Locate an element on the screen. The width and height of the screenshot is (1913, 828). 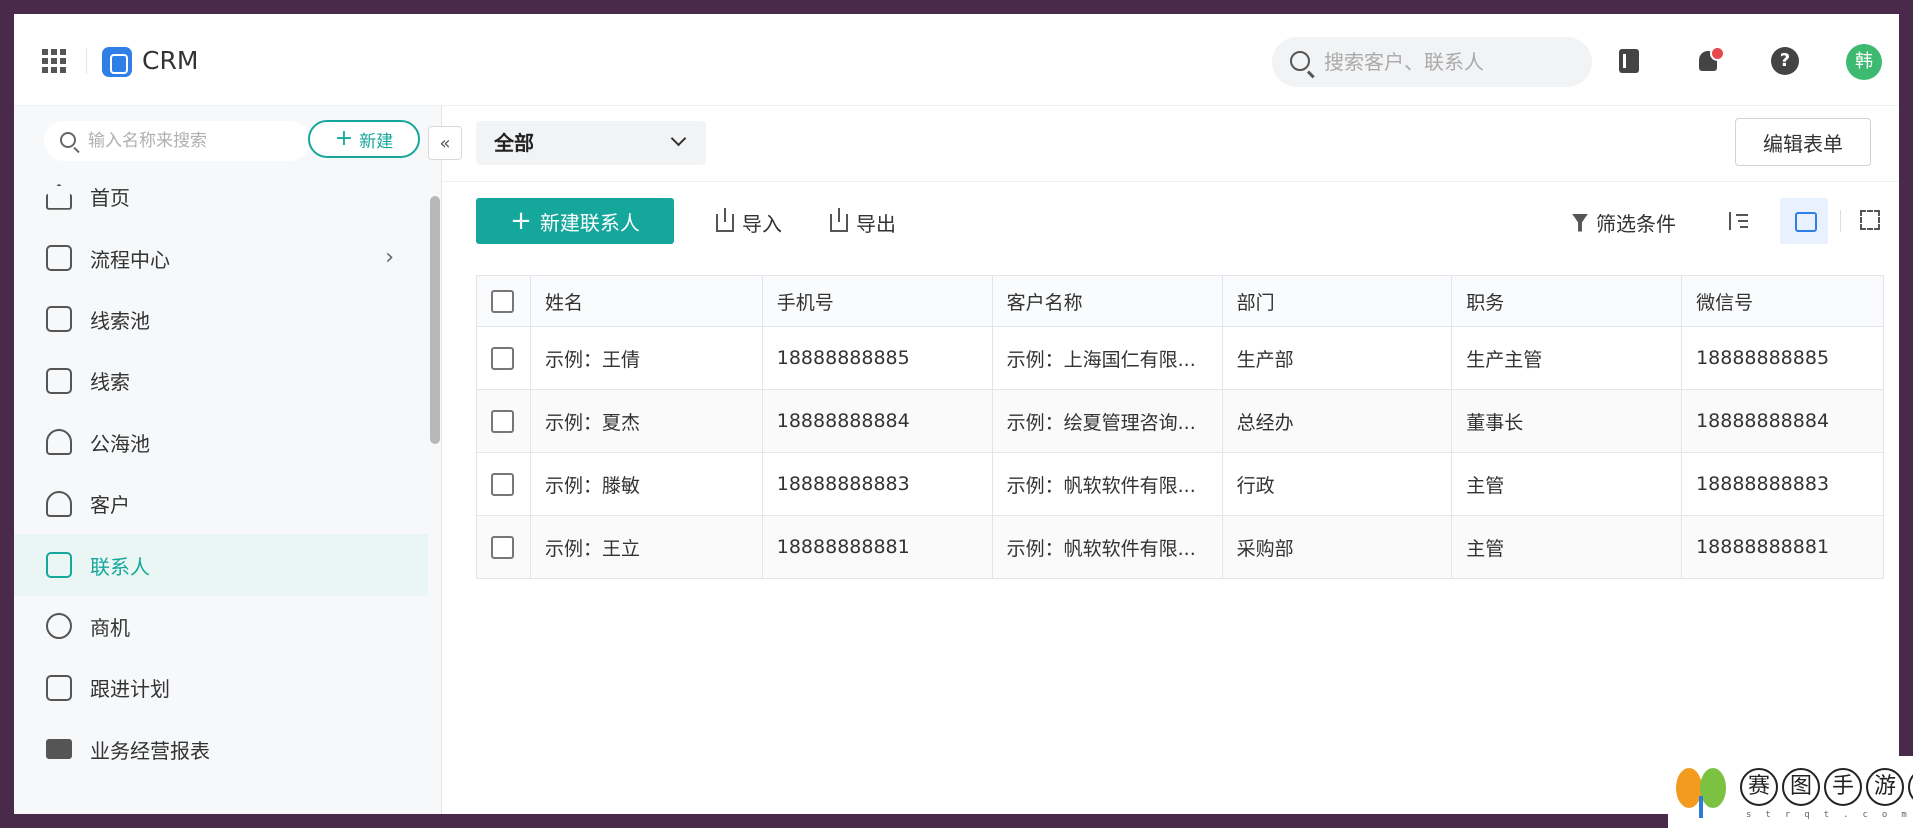
watermark-char: 手 is located at coordinates (1843, 787).